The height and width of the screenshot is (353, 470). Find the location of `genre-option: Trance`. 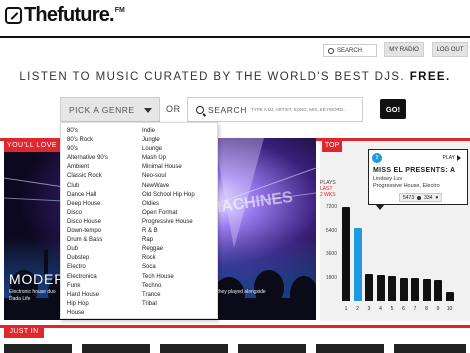

genre-option: Trance is located at coordinates (179, 295).